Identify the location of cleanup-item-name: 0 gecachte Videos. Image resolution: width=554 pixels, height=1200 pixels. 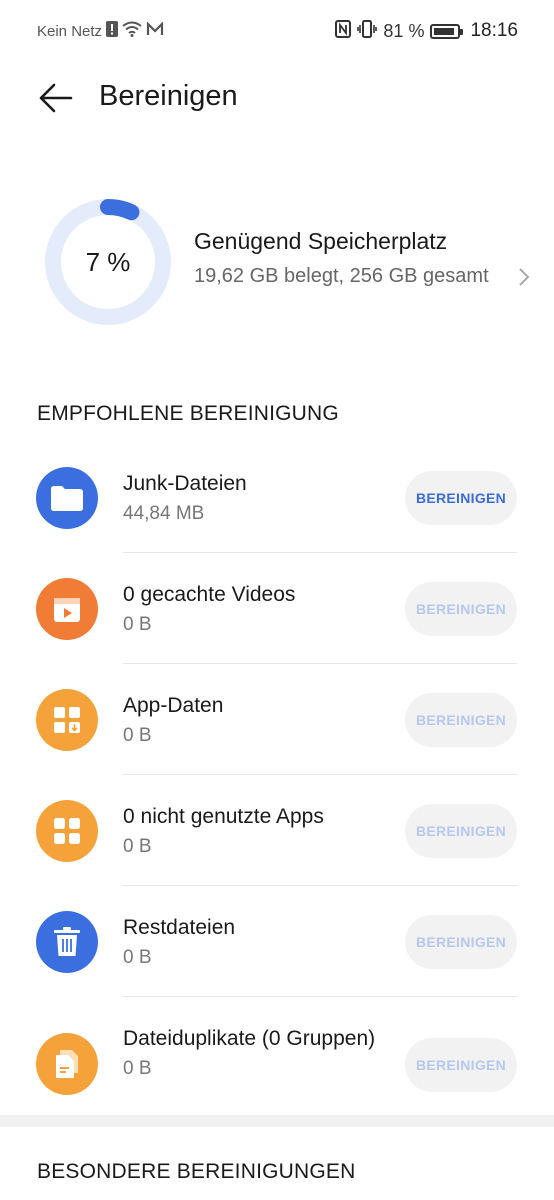
(209, 594).